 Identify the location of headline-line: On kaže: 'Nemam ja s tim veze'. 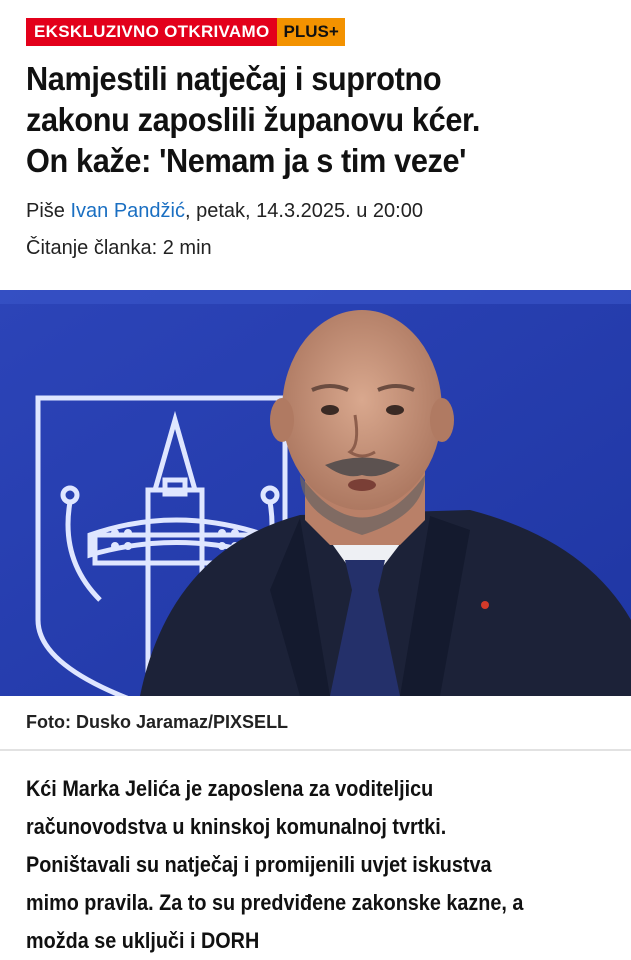
(246, 160).